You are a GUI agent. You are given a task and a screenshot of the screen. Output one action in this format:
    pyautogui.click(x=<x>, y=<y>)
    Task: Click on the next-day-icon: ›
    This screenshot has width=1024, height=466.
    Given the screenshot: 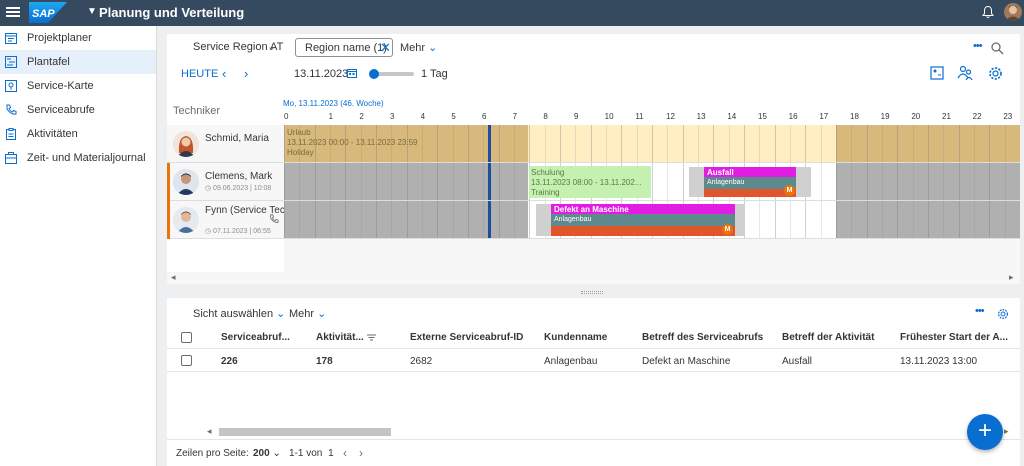 What is the action you would take?
    pyautogui.click(x=246, y=73)
    